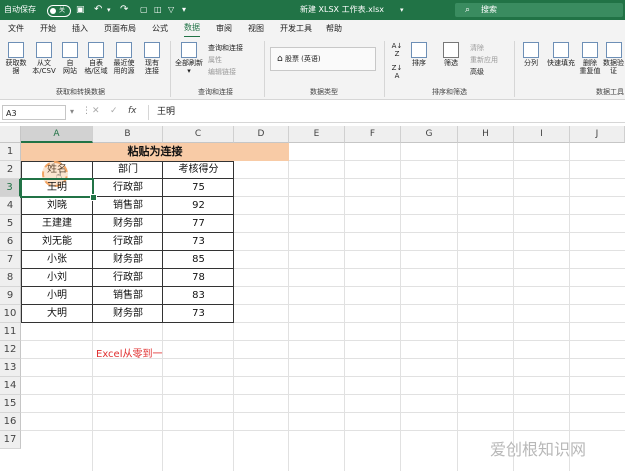  Describe the element at coordinates (152, 58) in the screenshot. I see `existing-connections-button: 现有 连接` at that location.